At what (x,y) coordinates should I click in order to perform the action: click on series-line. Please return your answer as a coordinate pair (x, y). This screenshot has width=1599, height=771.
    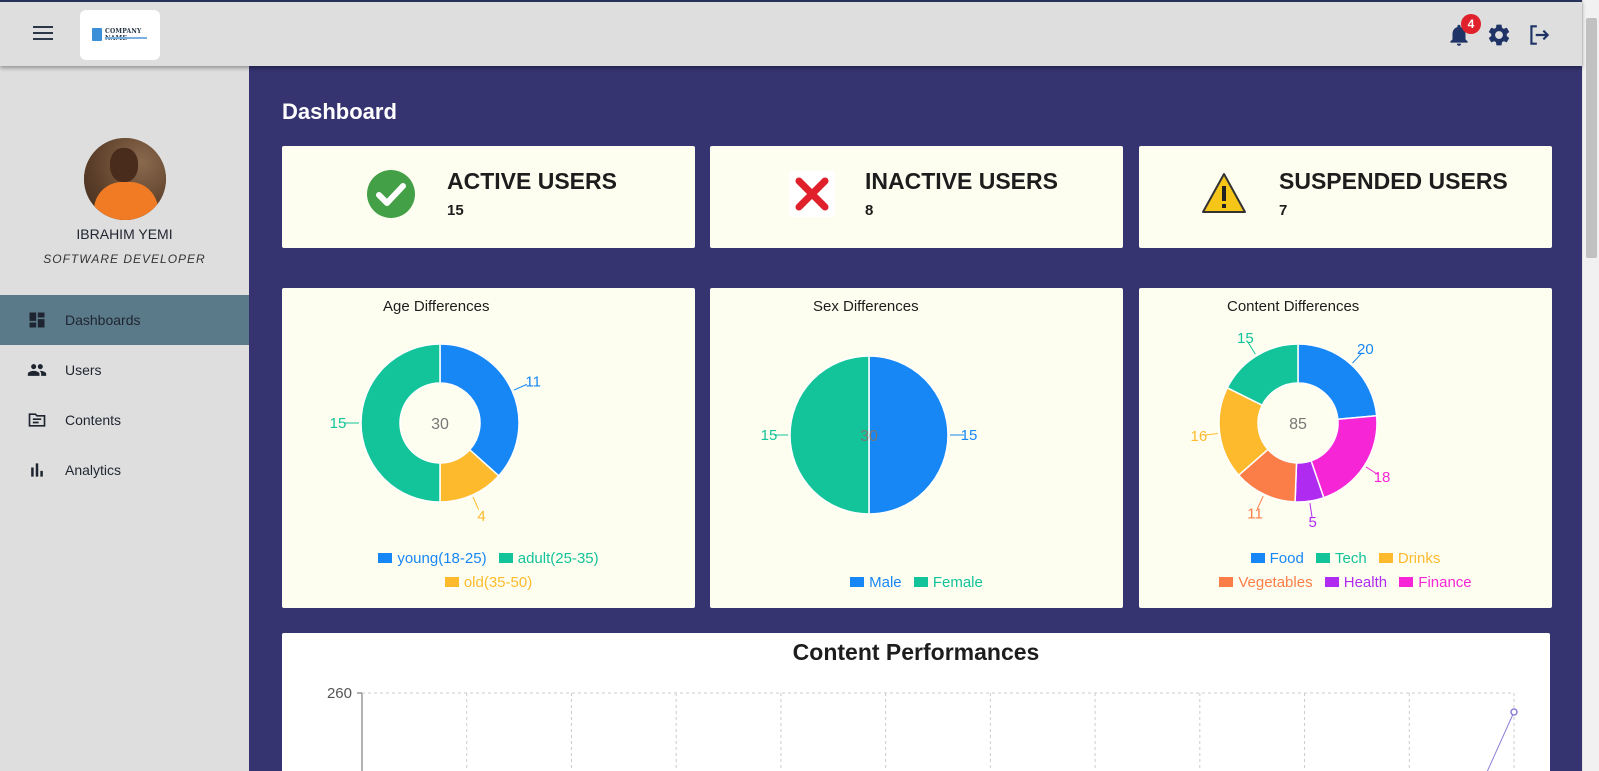
    Looking at the image, I should click on (1500, 741).